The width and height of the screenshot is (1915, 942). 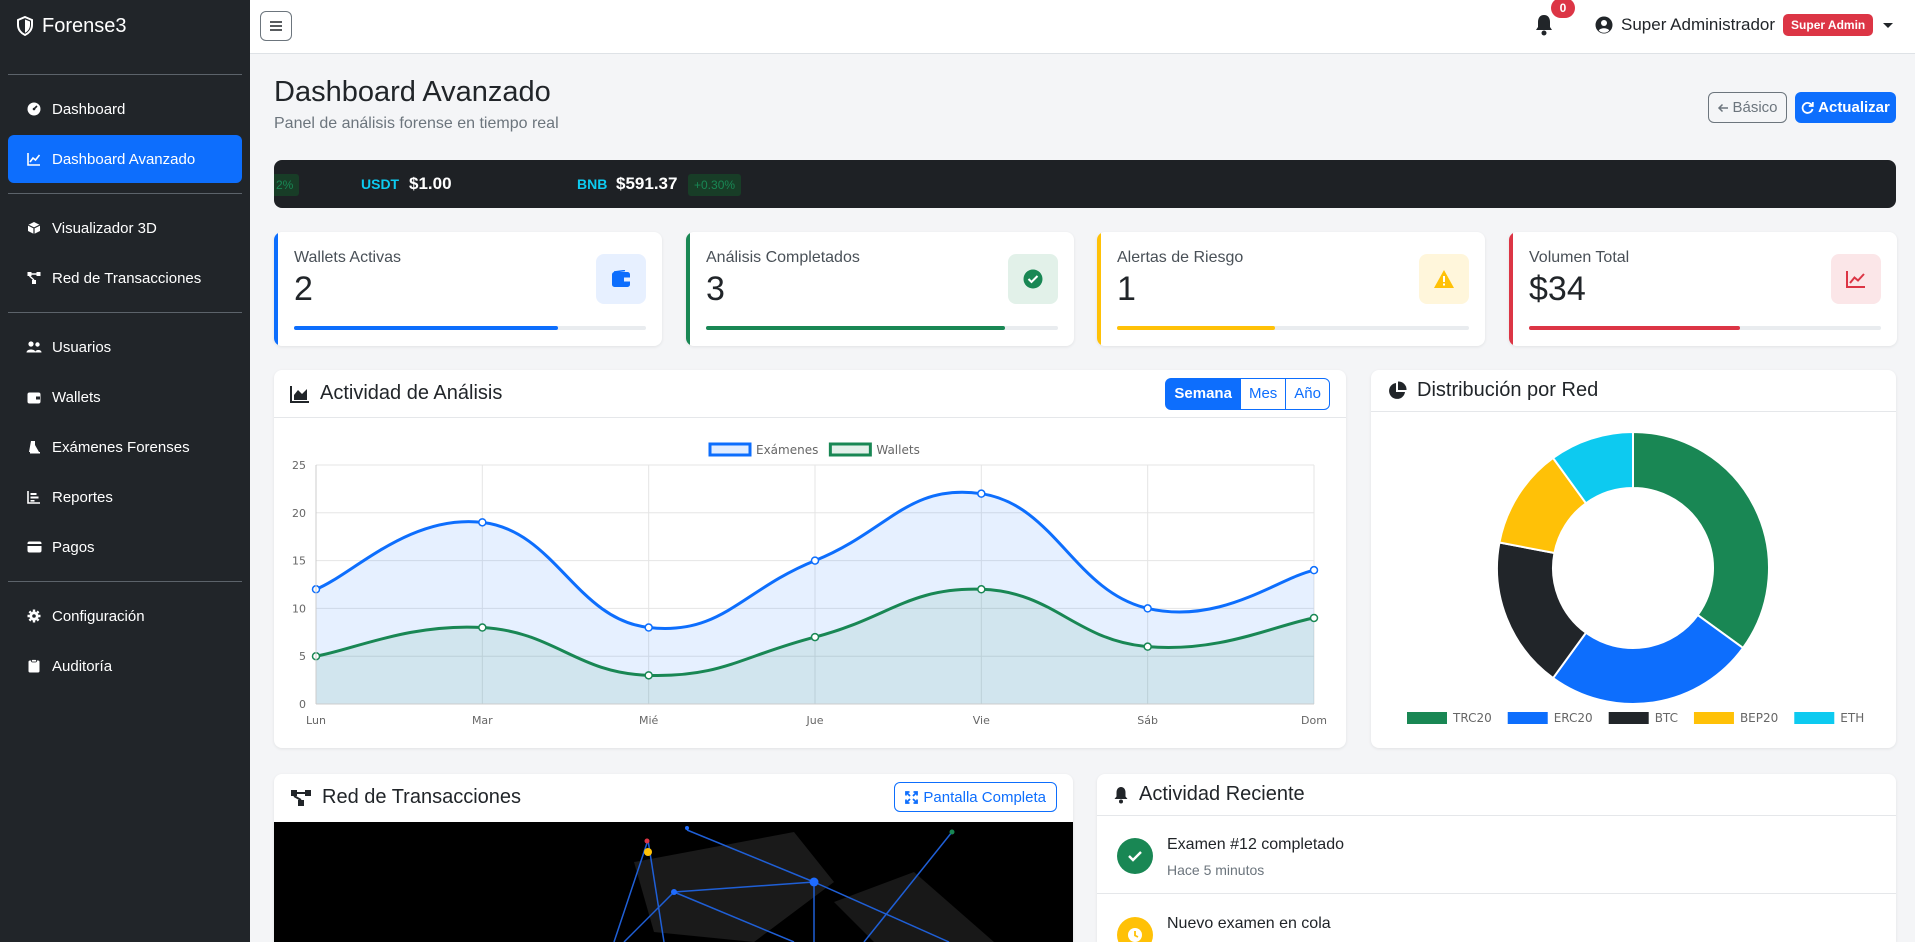 I want to click on ticker-symbol: BNB, so click(x=592, y=184).